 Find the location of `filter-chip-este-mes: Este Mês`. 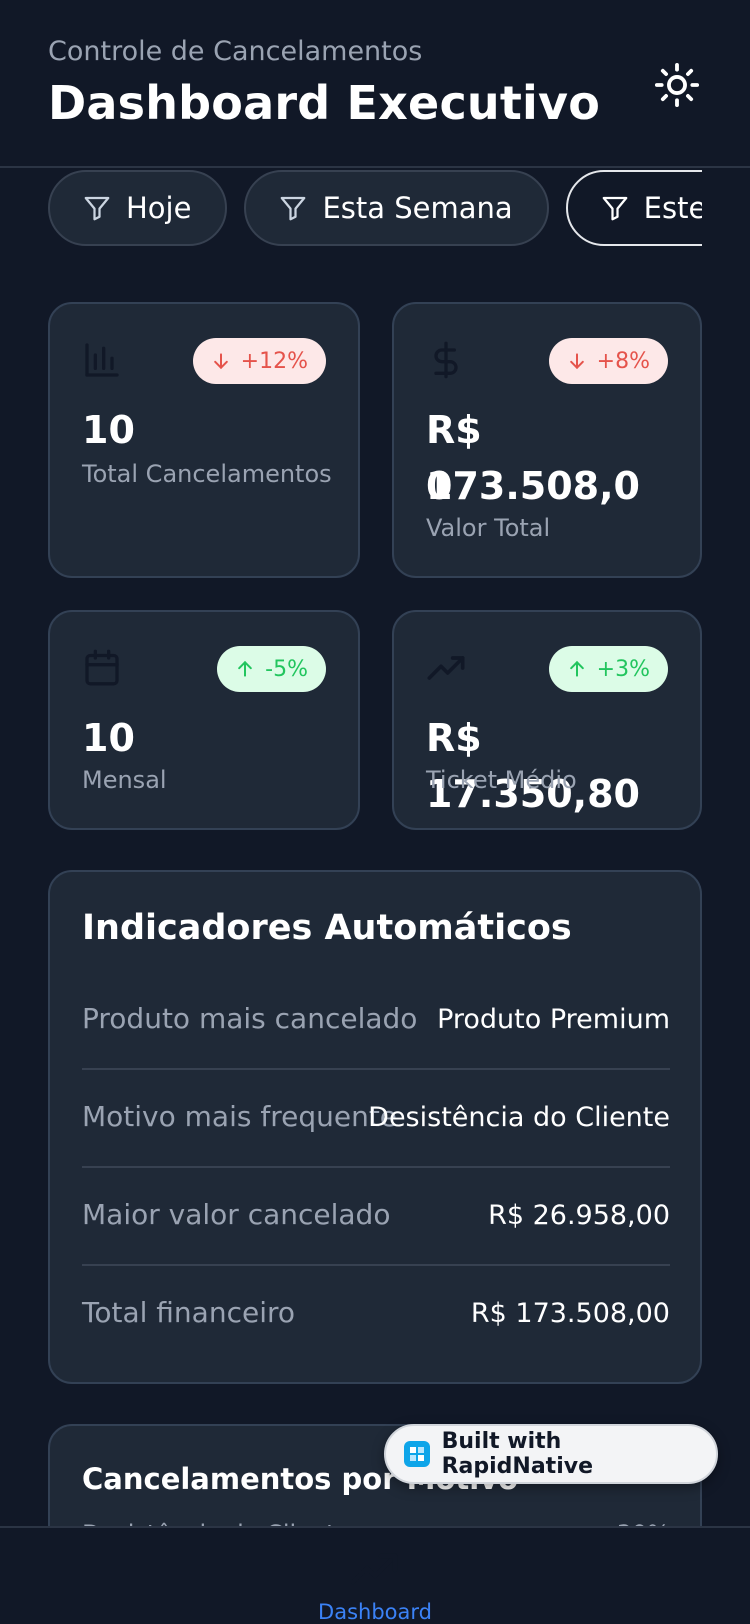

filter-chip-este-mes: Este Mês is located at coordinates (633, 208).